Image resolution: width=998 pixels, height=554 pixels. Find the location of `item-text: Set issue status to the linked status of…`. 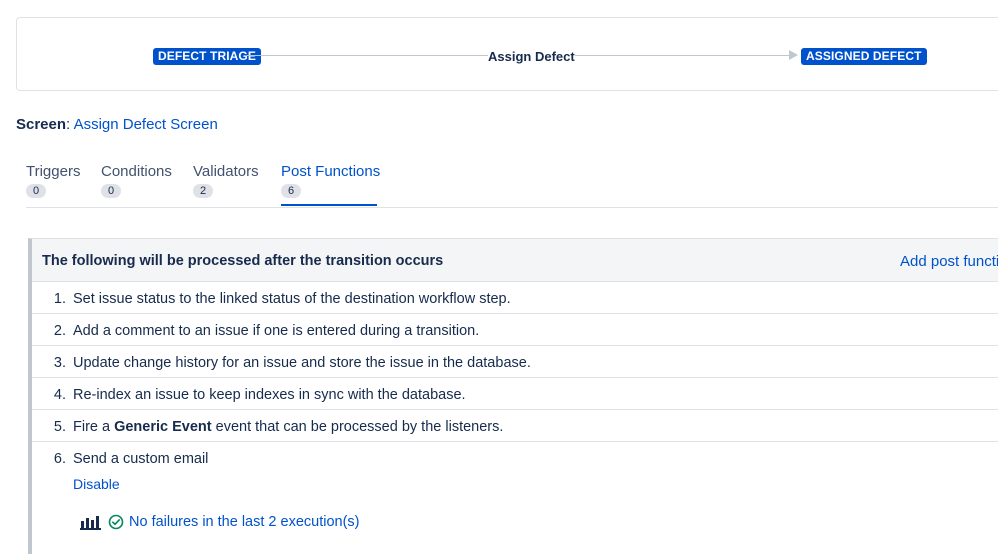

item-text: Set issue status to the linked status of… is located at coordinates (292, 299).